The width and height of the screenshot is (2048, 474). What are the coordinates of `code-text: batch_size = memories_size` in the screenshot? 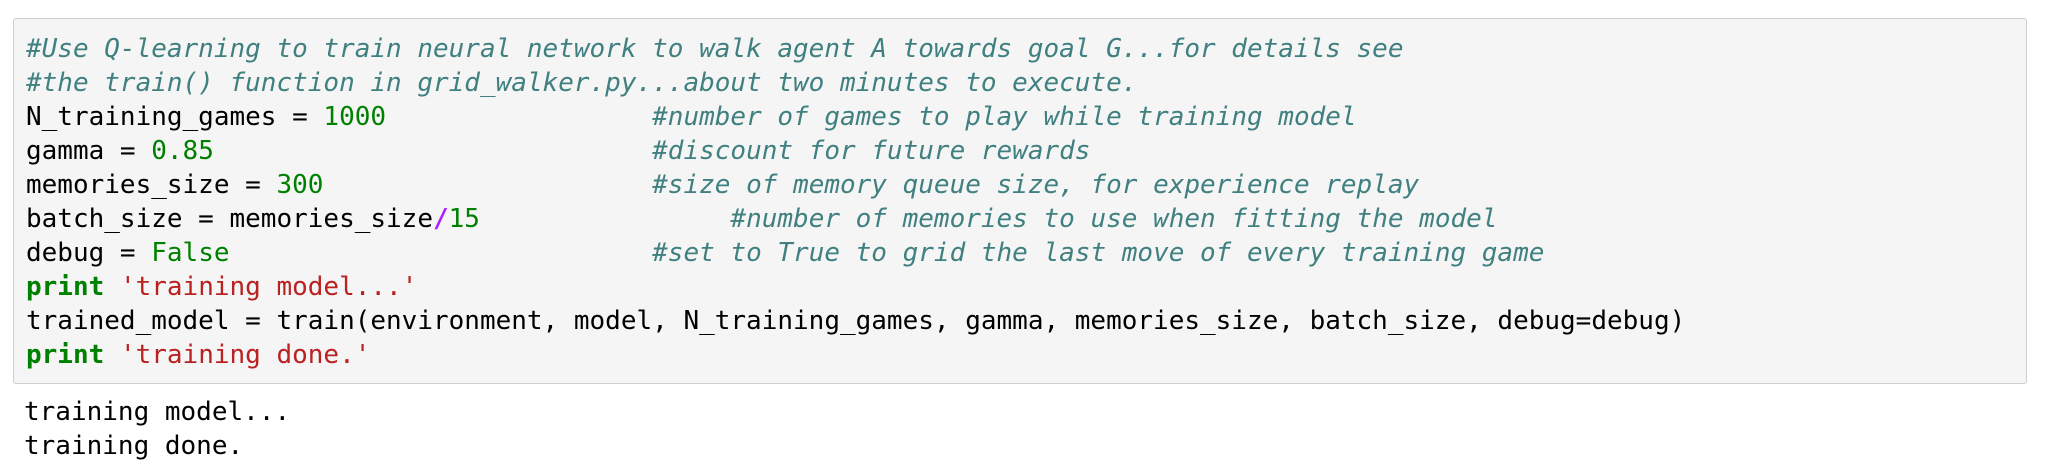 It's located at (229, 219).